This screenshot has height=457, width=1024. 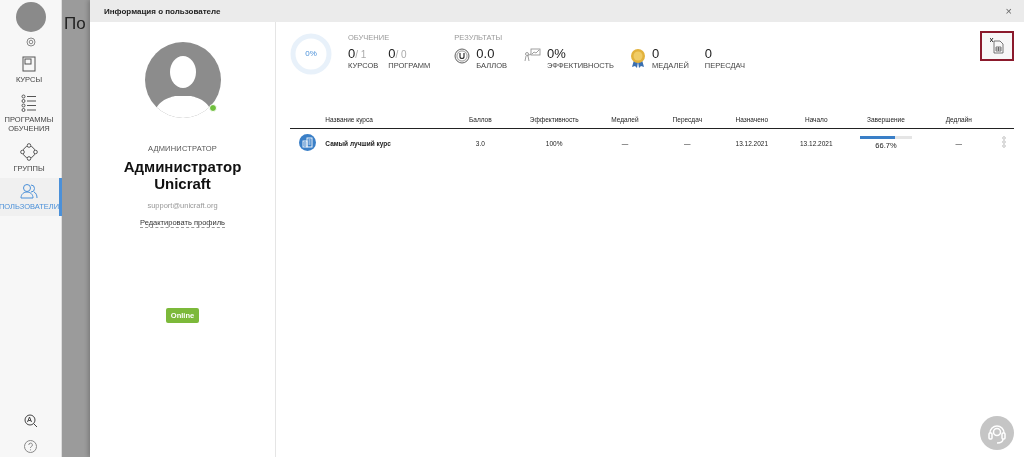 What do you see at coordinates (308, 142) in the screenshot?
I see `course-icon` at bounding box center [308, 142].